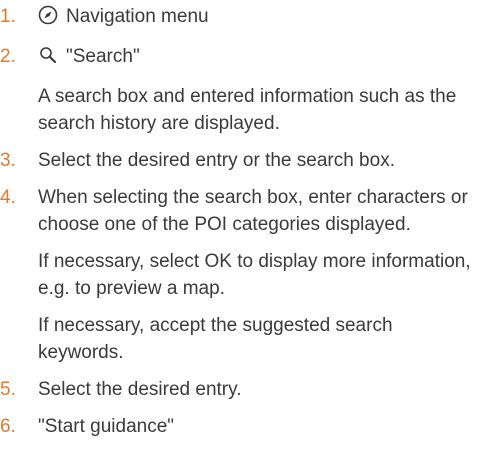 The height and width of the screenshot is (476, 483). What do you see at coordinates (103, 56) in the screenshot?
I see `step-text: "Search"` at bounding box center [103, 56].